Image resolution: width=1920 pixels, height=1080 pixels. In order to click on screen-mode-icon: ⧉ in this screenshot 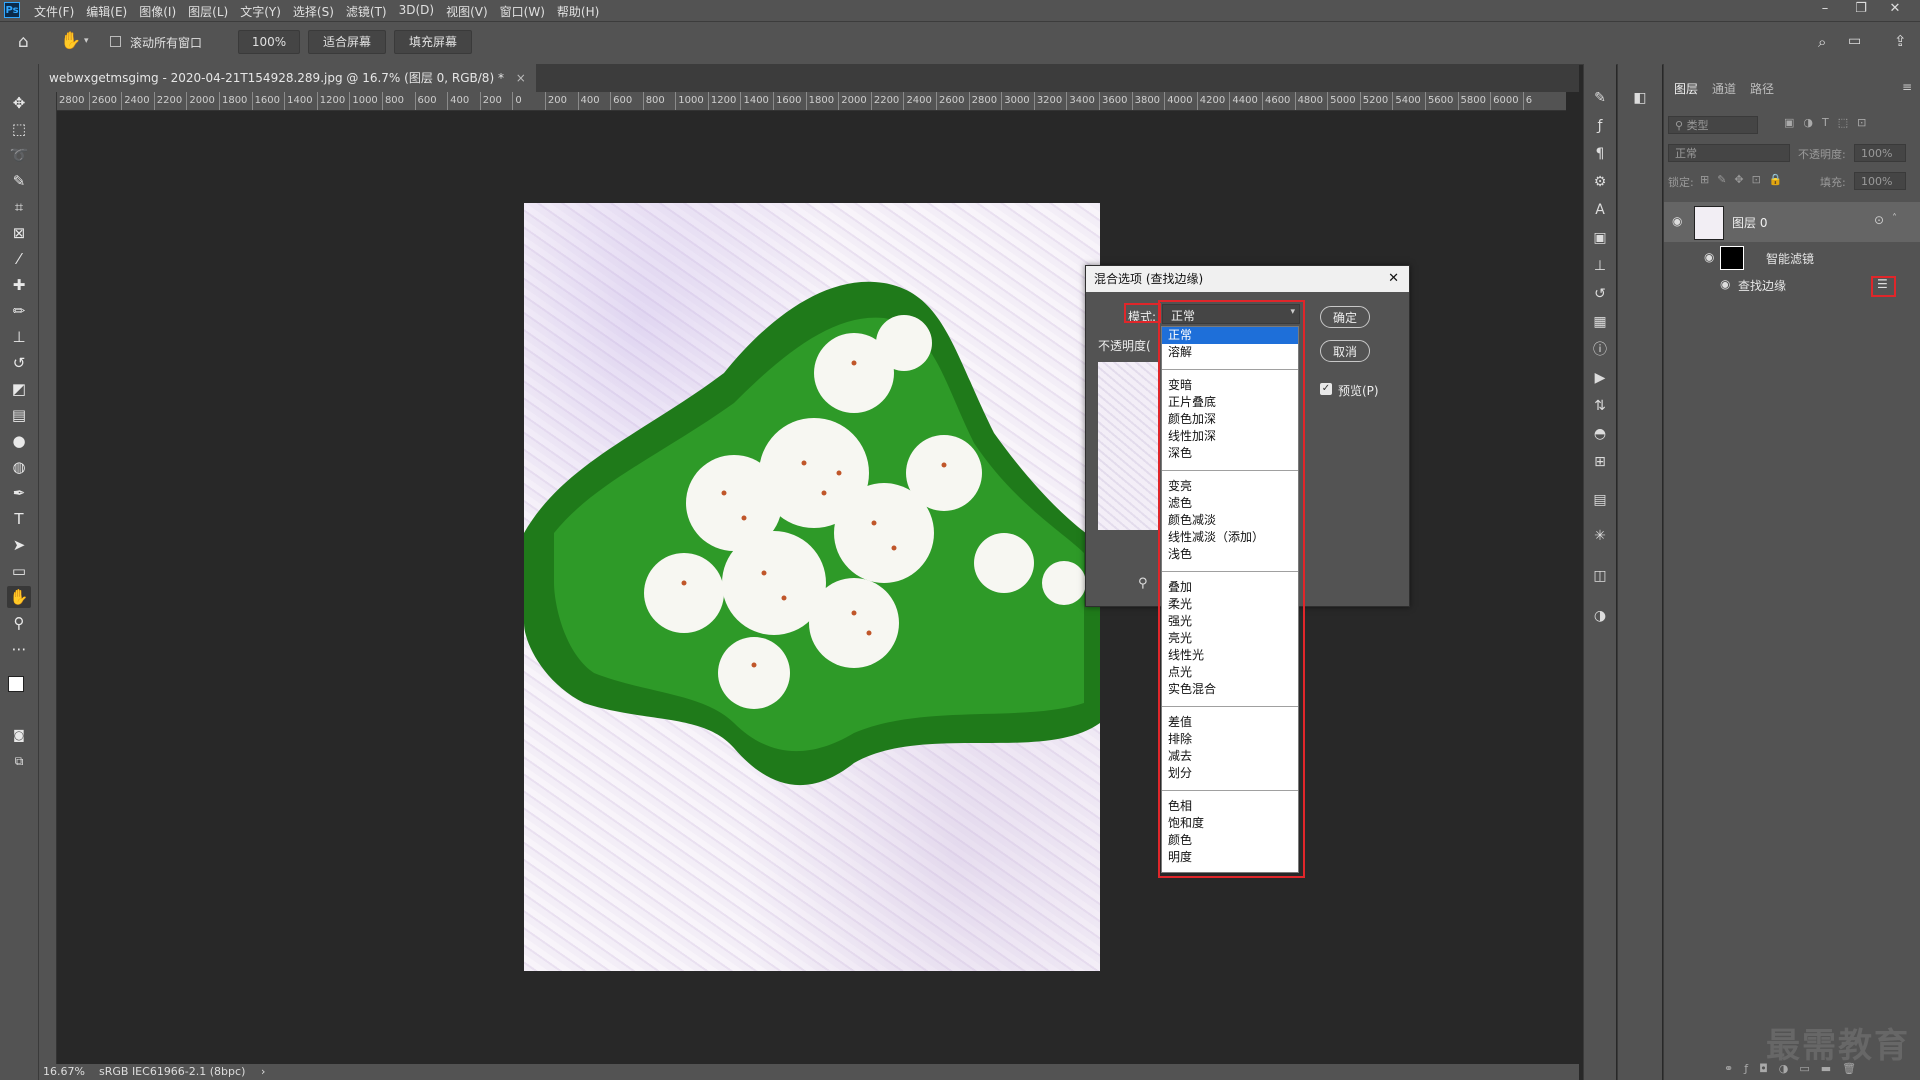, I will do `click(19, 761)`.